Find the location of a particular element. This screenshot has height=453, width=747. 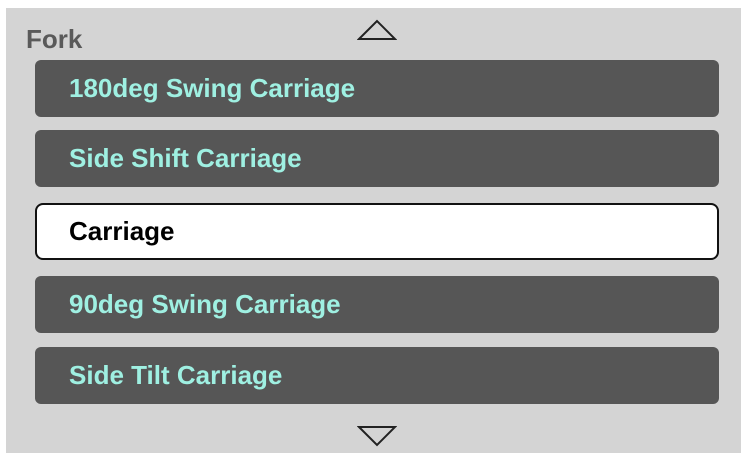

list-item: 180deg Swing Carriage is located at coordinates (377, 88).